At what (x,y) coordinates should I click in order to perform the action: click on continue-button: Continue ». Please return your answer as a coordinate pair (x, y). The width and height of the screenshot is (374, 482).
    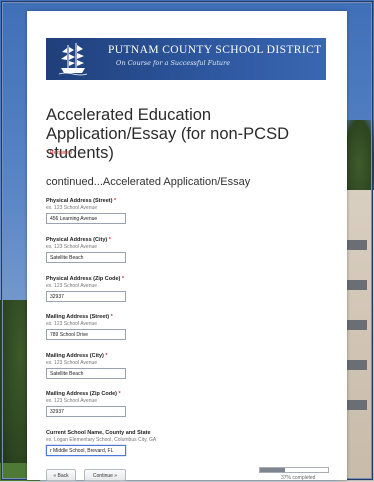
    Looking at the image, I should click on (105, 475).